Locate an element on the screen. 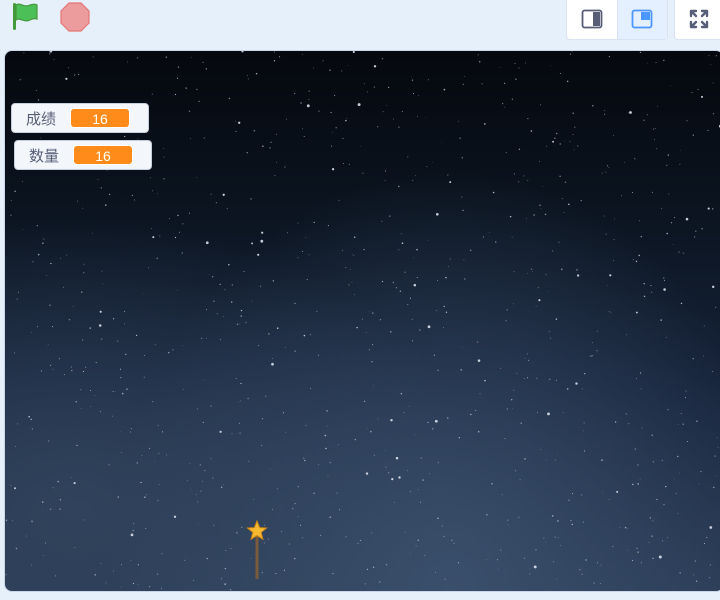 Image resolution: width=720 pixels, height=600 pixels. normal-stage-layout-icon is located at coordinates (642, 19).